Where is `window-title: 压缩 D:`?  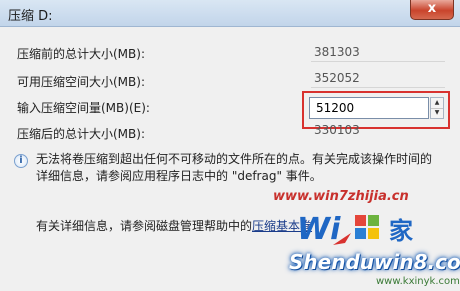 window-title: 压缩 D: is located at coordinates (30, 16).